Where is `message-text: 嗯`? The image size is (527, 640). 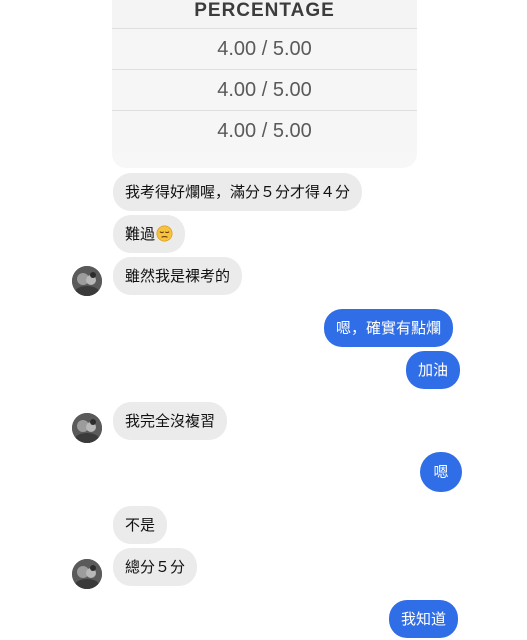 message-text: 嗯 is located at coordinates (441, 472).